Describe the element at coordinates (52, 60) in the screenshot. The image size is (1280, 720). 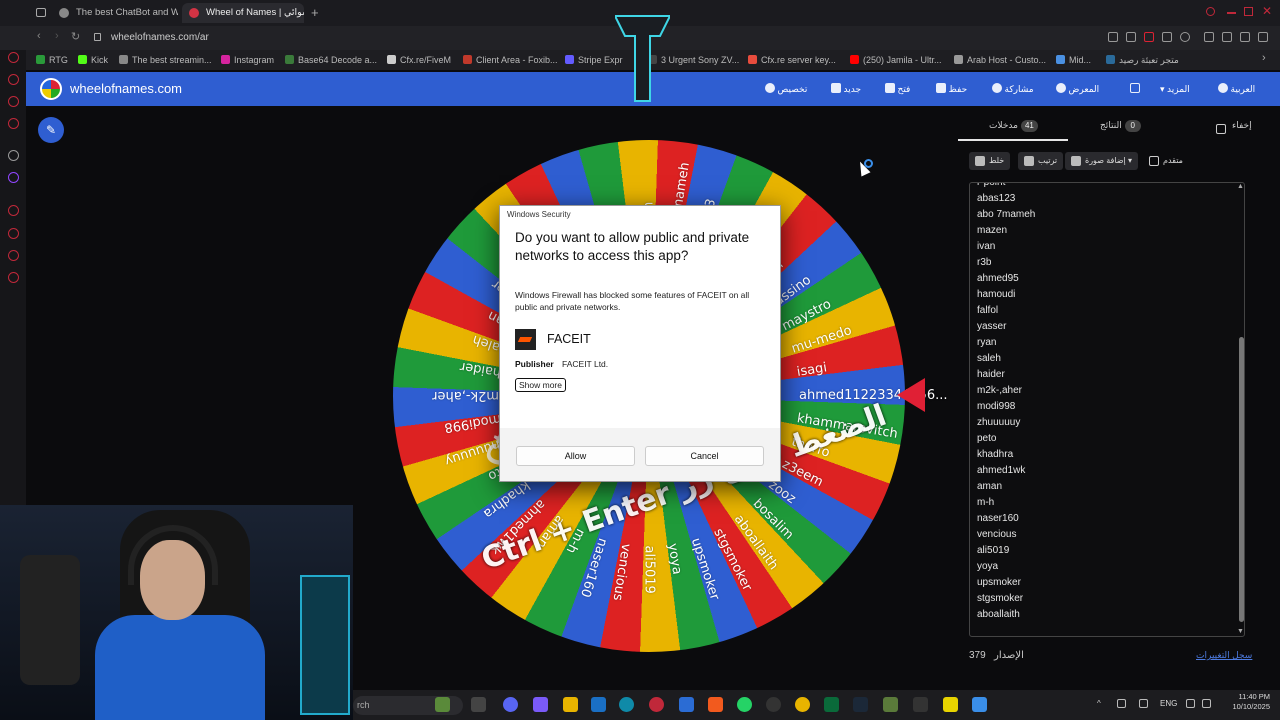
I see `bookmark-item: RTG` at that location.